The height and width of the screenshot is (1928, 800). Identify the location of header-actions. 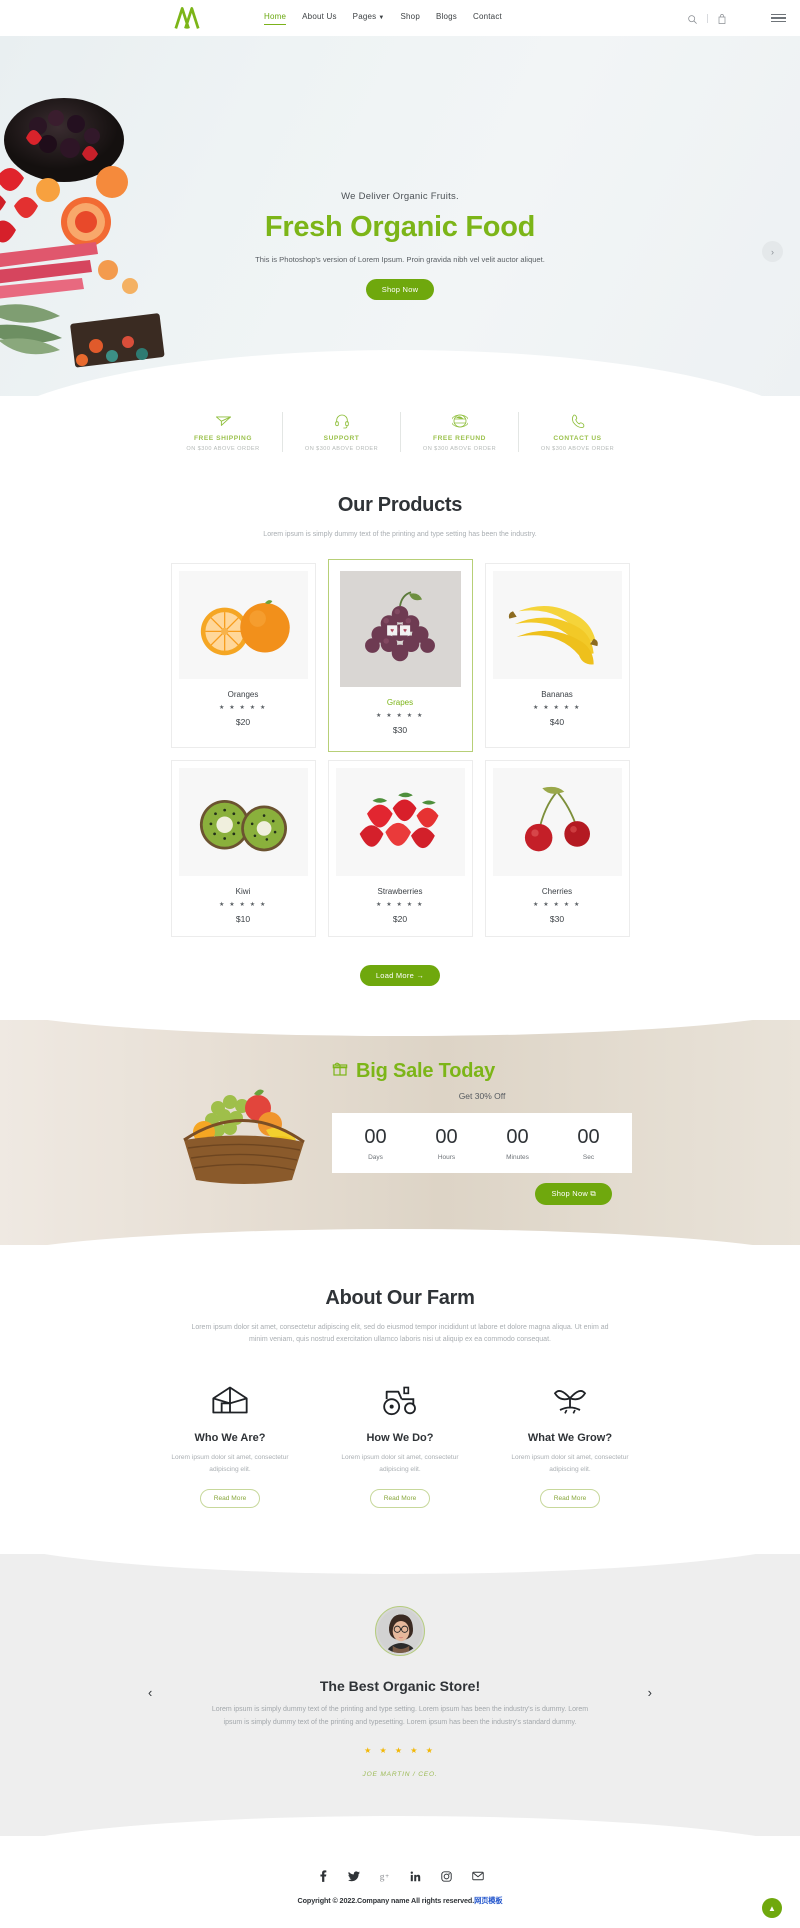
(743, 18).